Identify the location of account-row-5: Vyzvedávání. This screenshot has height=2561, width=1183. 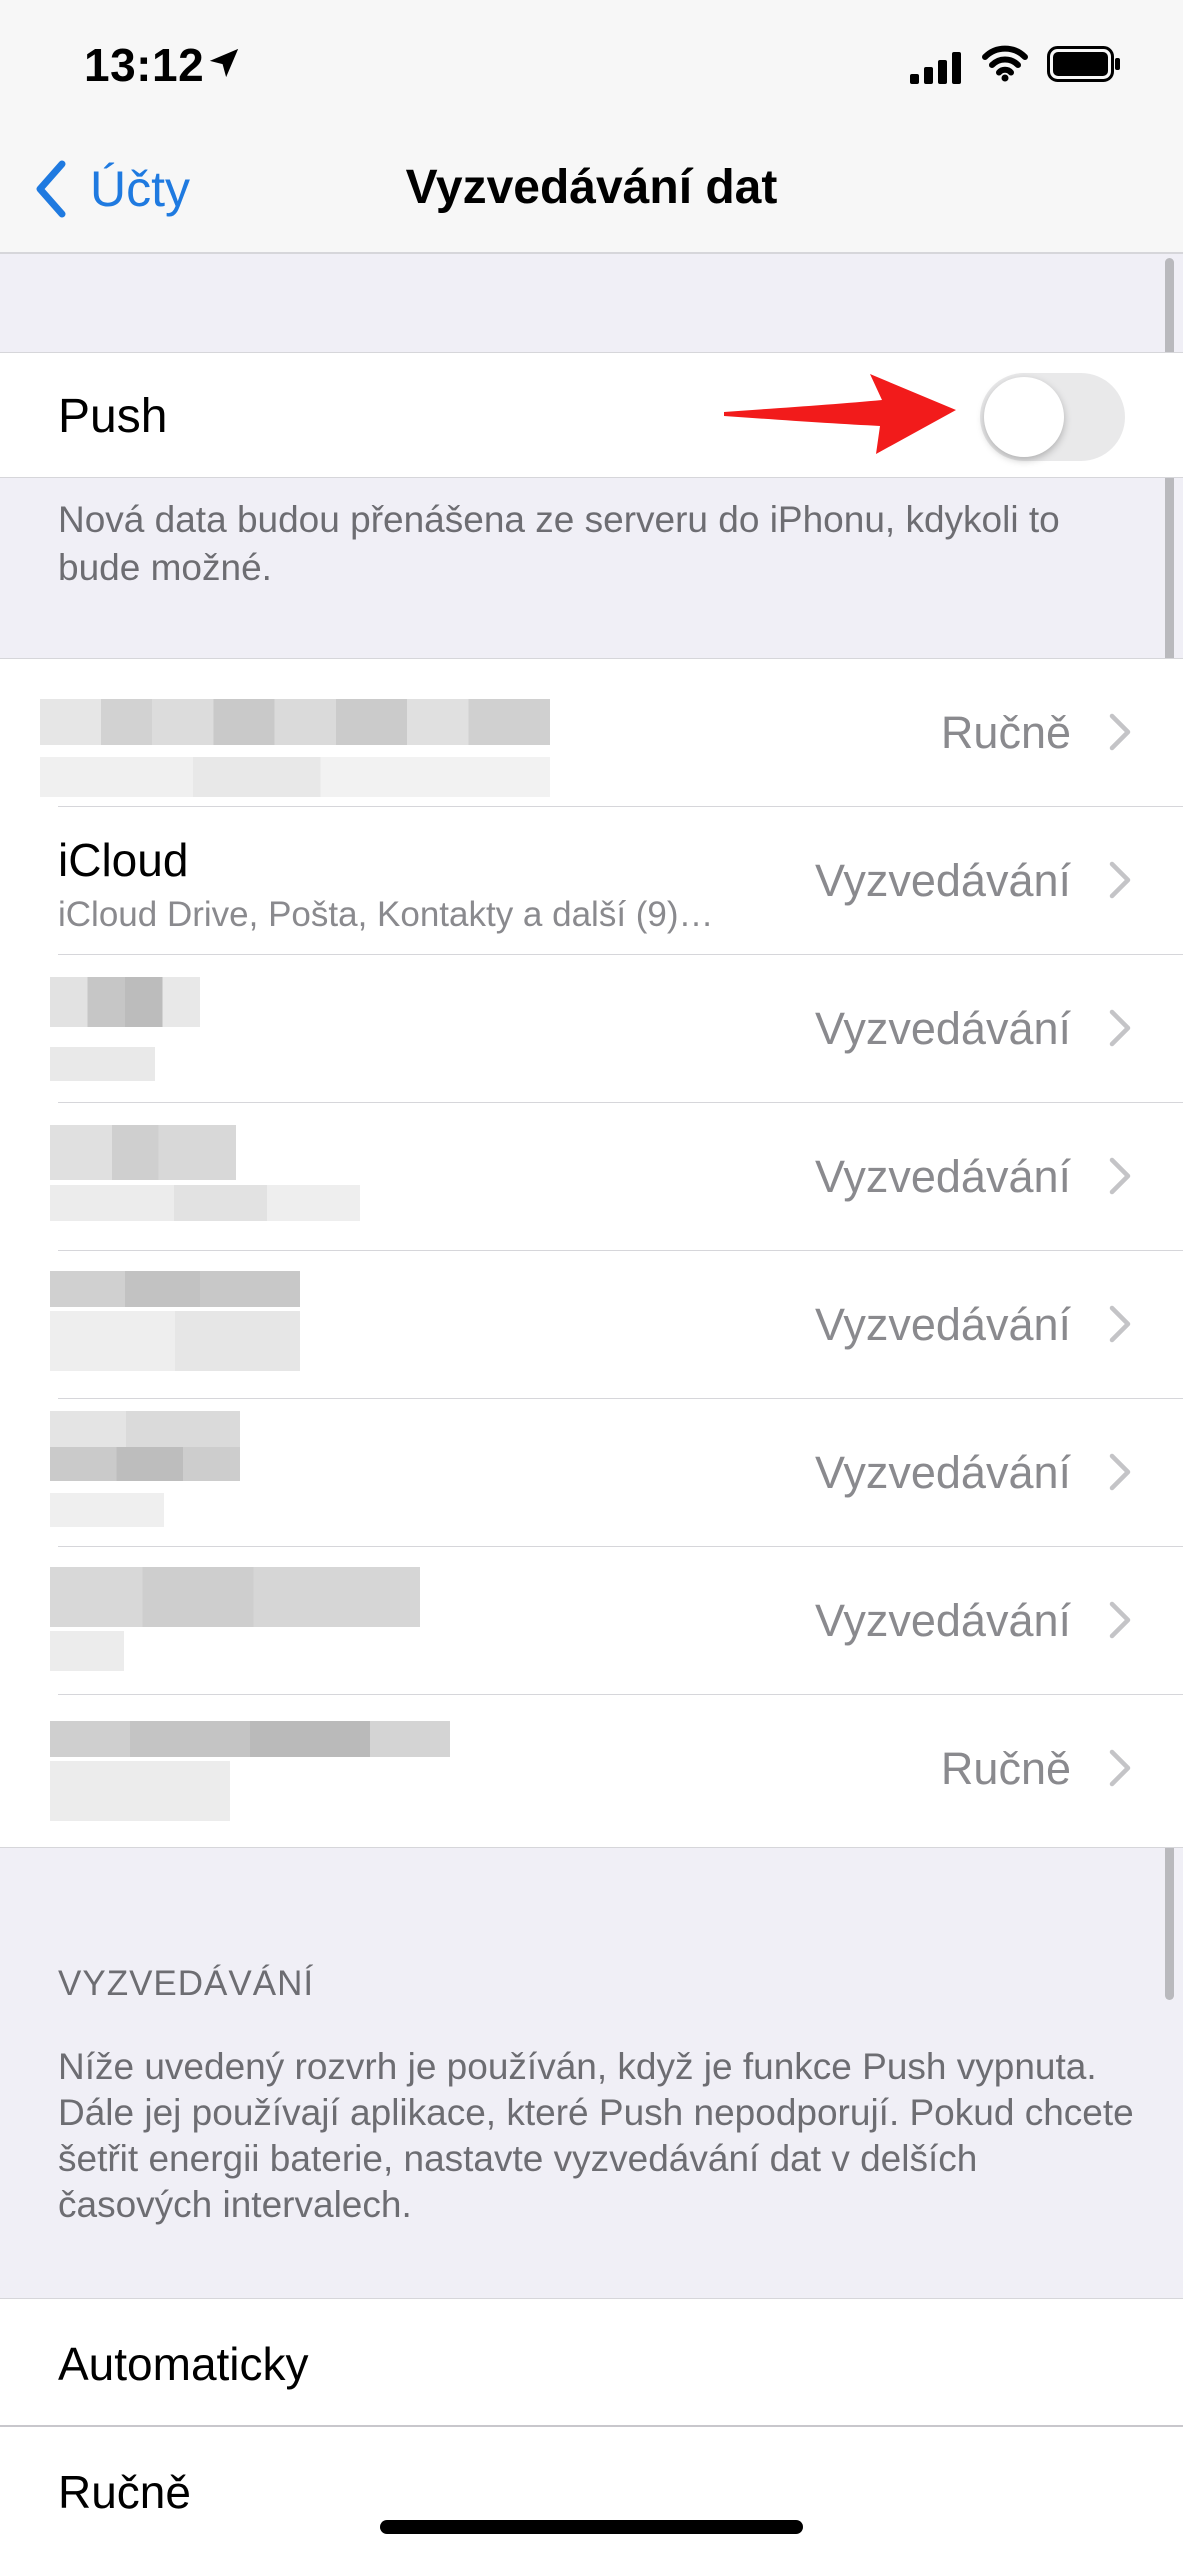
(591, 1325).